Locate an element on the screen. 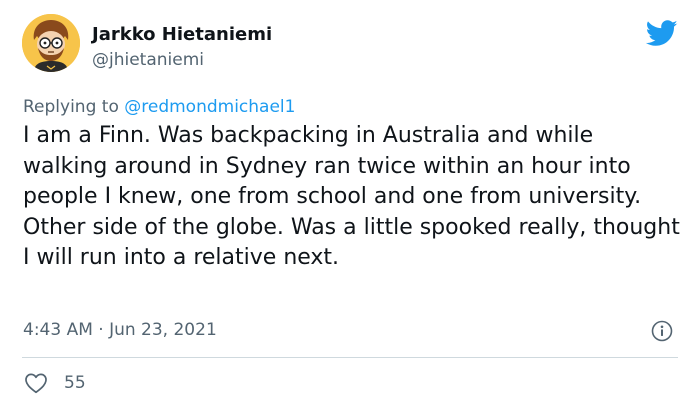 This screenshot has height=411, width=700. reply-mention-link: @redmondmichael1 is located at coordinates (209, 107).